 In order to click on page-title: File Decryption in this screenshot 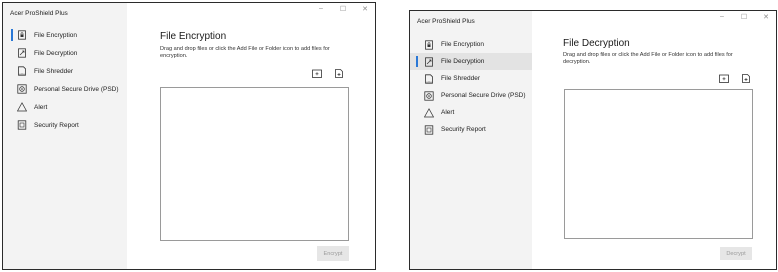, I will do `click(596, 43)`.